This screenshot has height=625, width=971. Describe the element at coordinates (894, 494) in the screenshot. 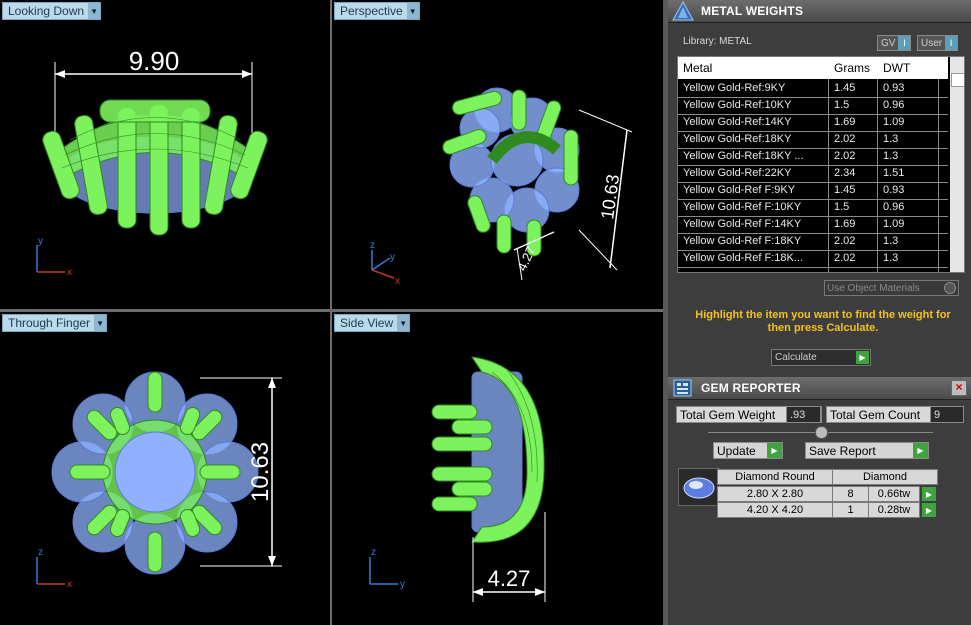

I see `gem-weight-cell: 0.66tw` at that location.